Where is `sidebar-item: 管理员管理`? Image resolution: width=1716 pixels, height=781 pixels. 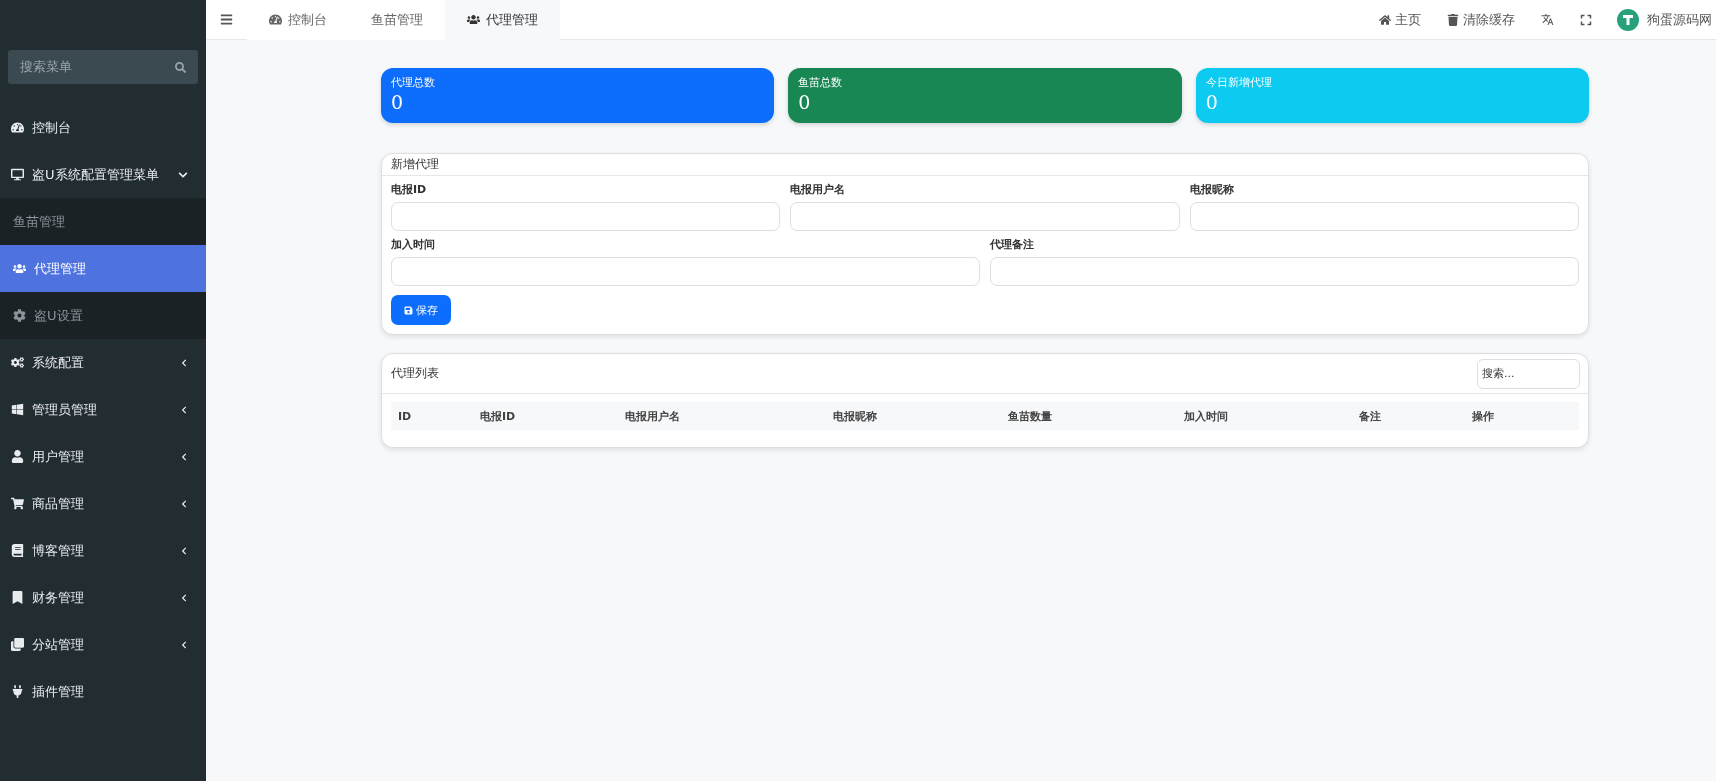
sidebar-item: 管理员管理 is located at coordinates (103, 409).